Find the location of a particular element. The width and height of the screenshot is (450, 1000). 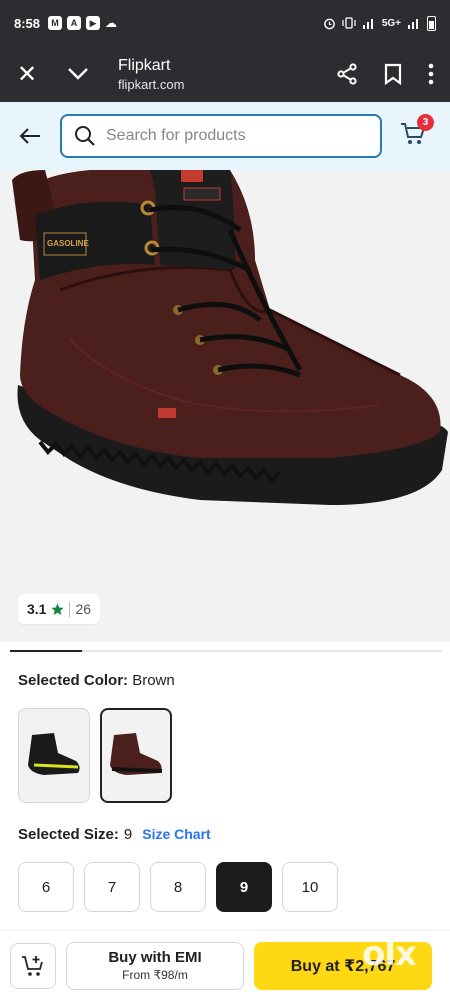

close-icon: ✕ is located at coordinates (27, 74).